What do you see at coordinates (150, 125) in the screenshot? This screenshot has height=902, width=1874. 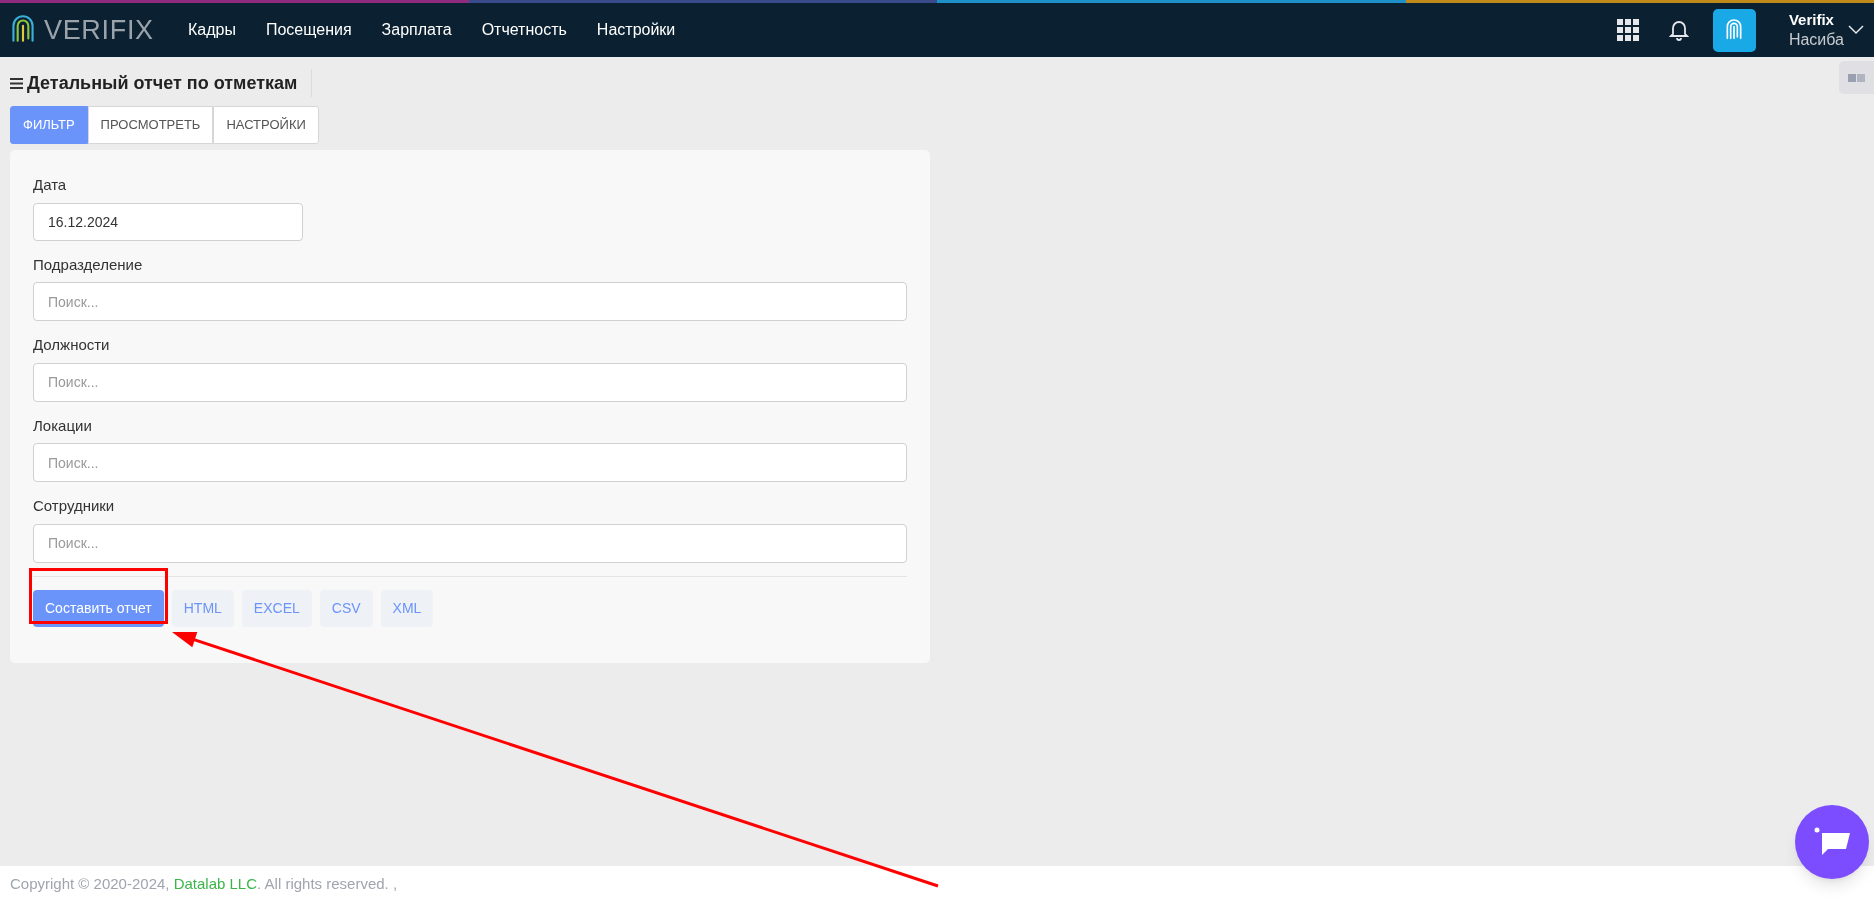 I see `tab: ПРОСМОТРЕТЬ` at bounding box center [150, 125].